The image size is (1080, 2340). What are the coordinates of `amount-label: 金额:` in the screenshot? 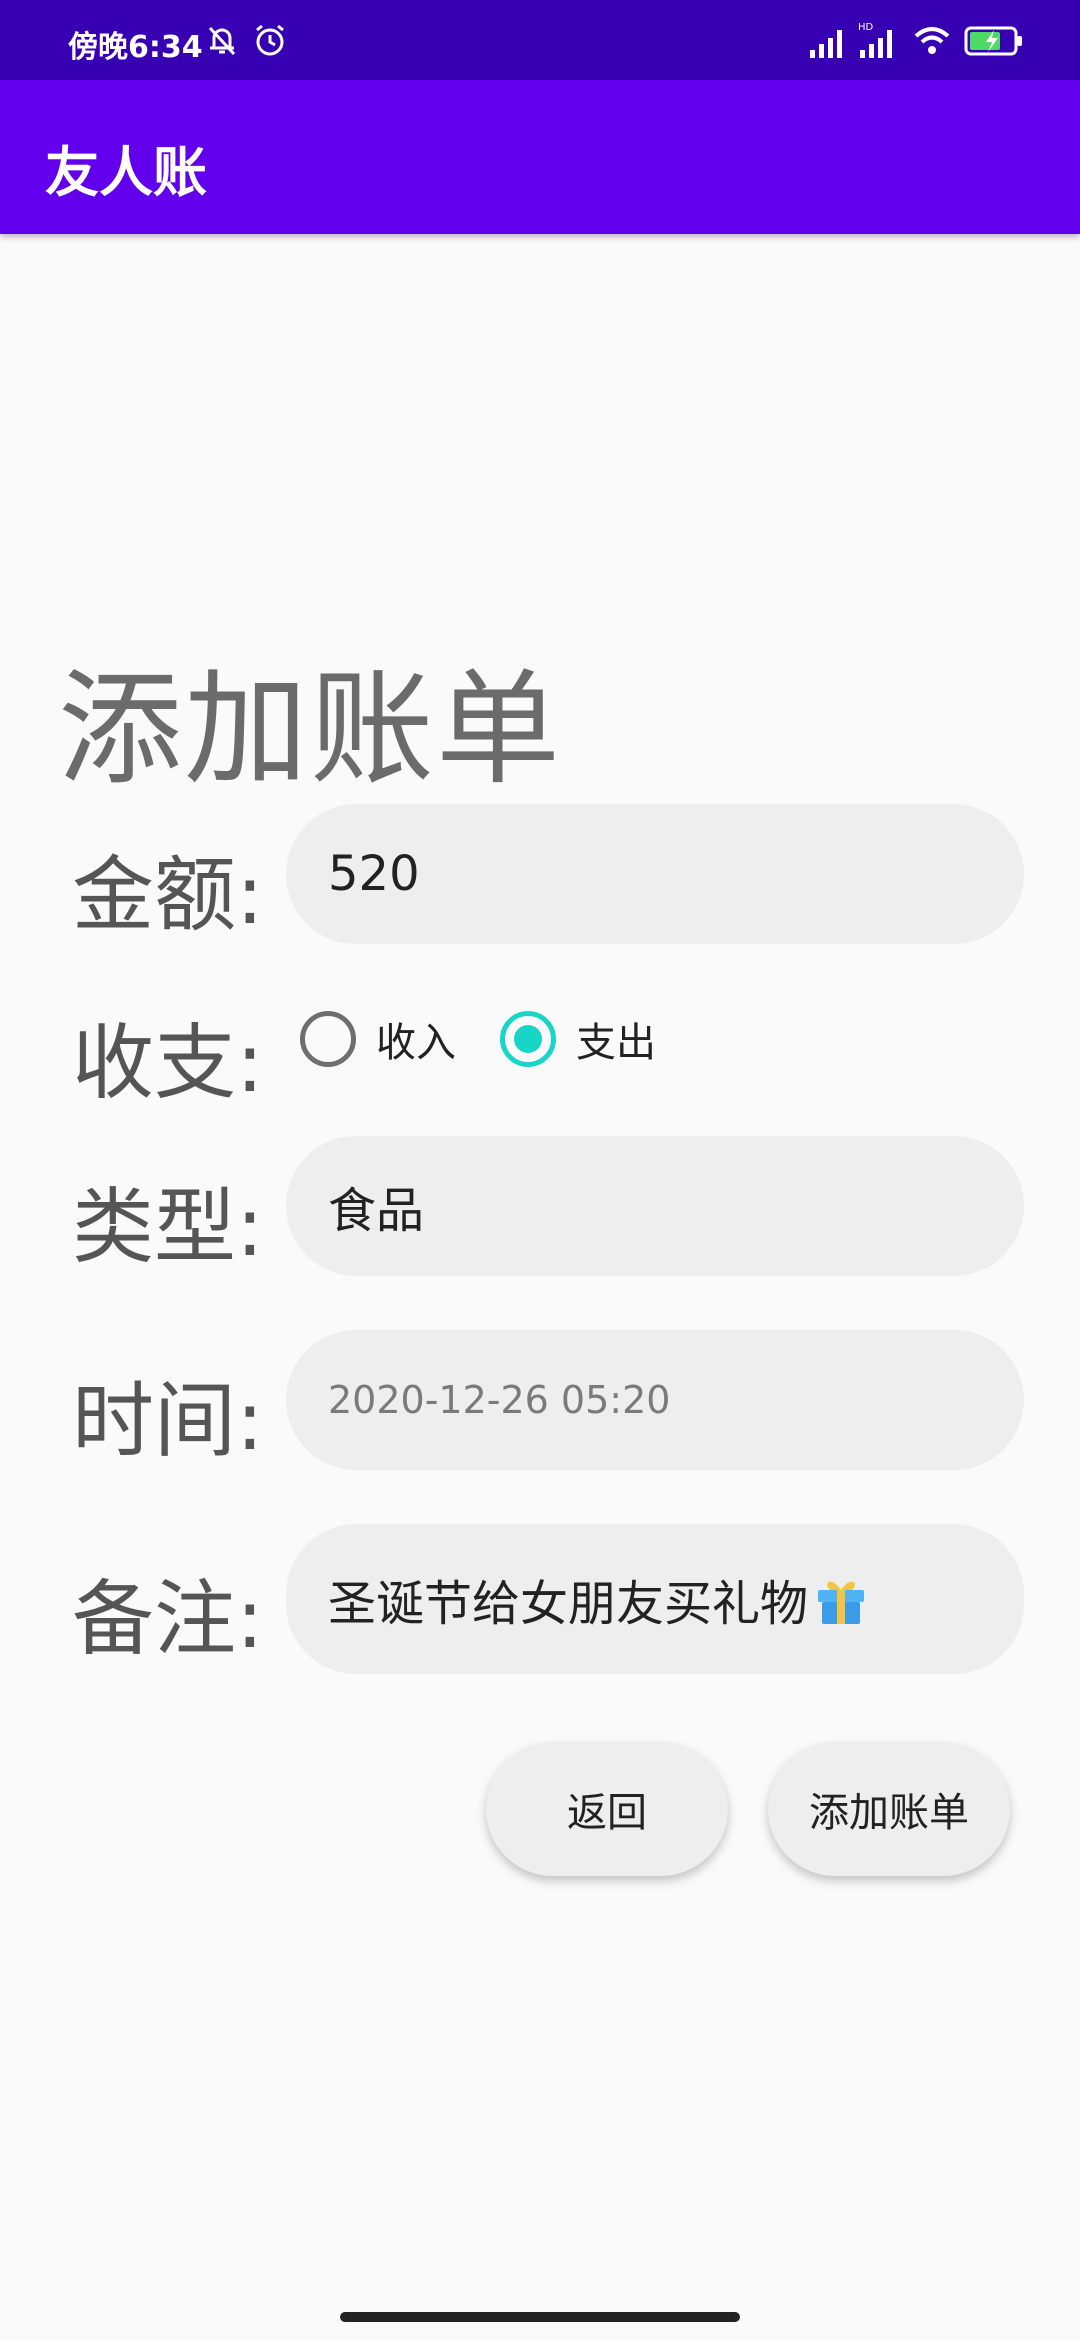 It's located at (168, 895).